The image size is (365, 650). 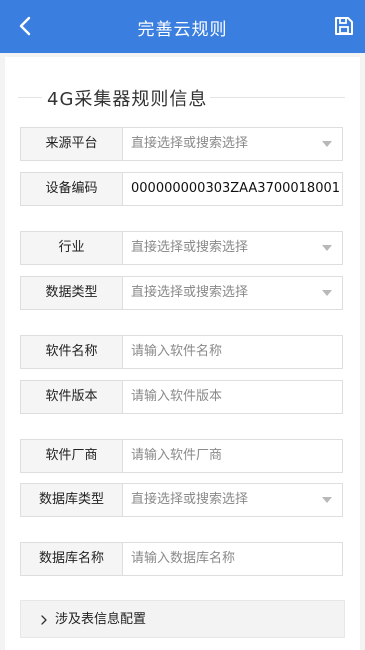 What do you see at coordinates (177, 455) in the screenshot?
I see `field-placeholder: 请输入软件厂商` at bounding box center [177, 455].